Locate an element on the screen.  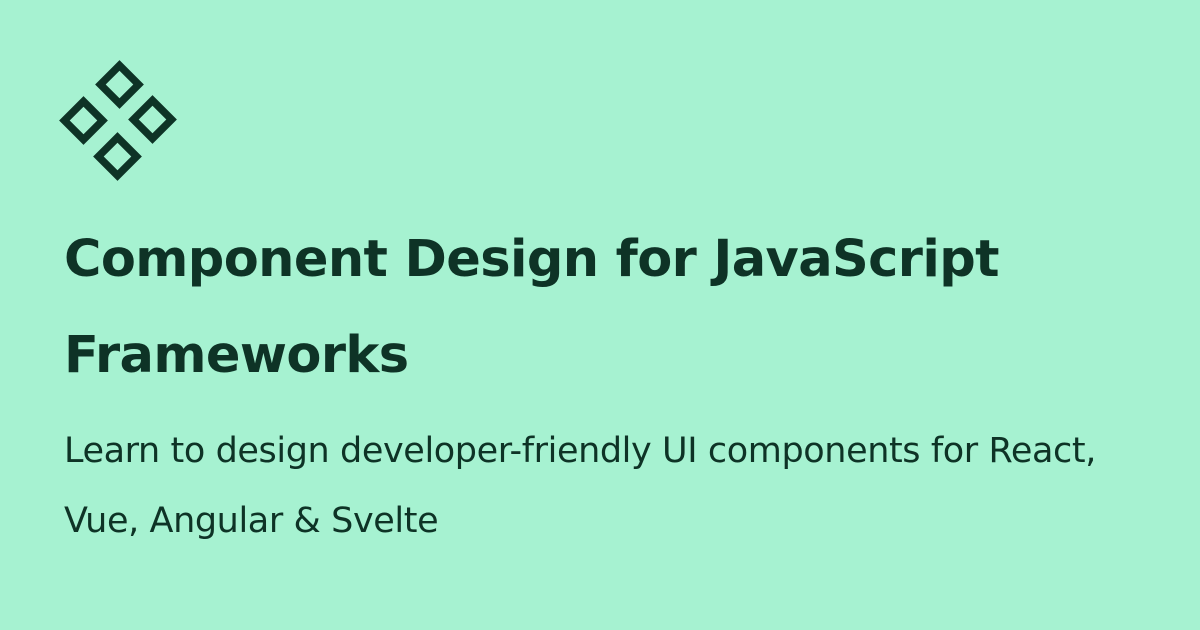
logo-diamond-right is located at coordinates (152, 119).